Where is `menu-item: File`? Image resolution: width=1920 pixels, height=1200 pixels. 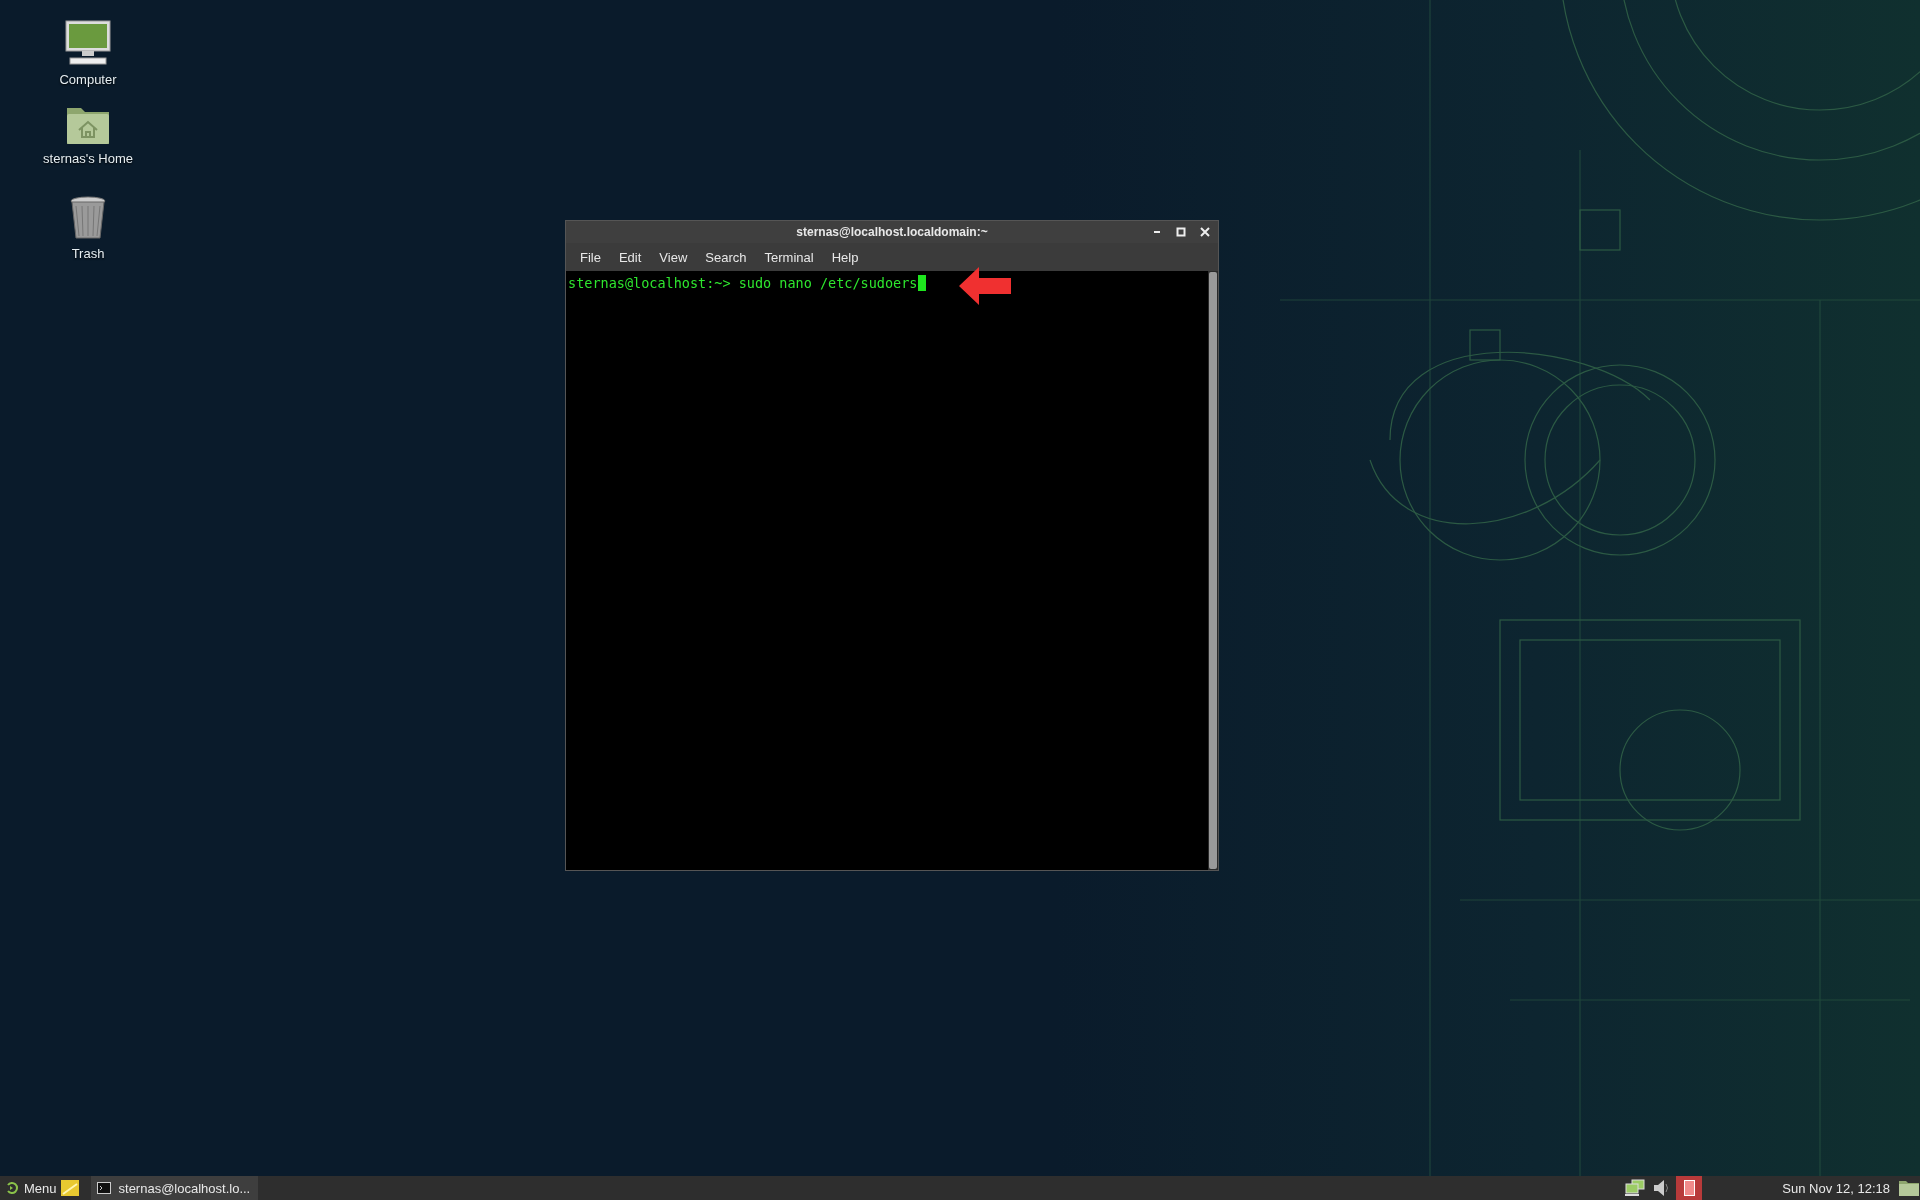
menu-item: File is located at coordinates (590, 257).